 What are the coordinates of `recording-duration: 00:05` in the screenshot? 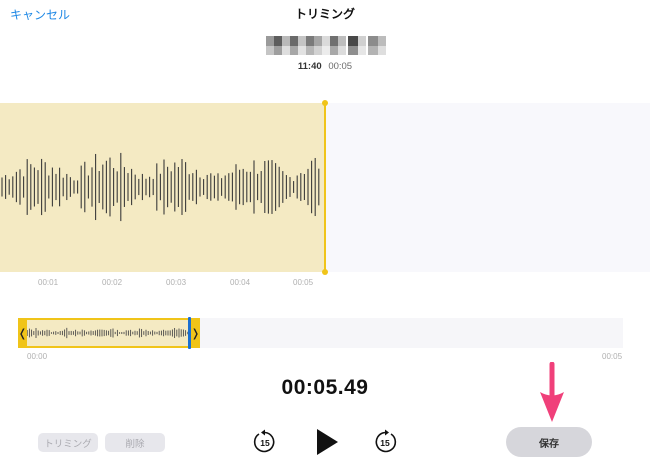 It's located at (340, 66).